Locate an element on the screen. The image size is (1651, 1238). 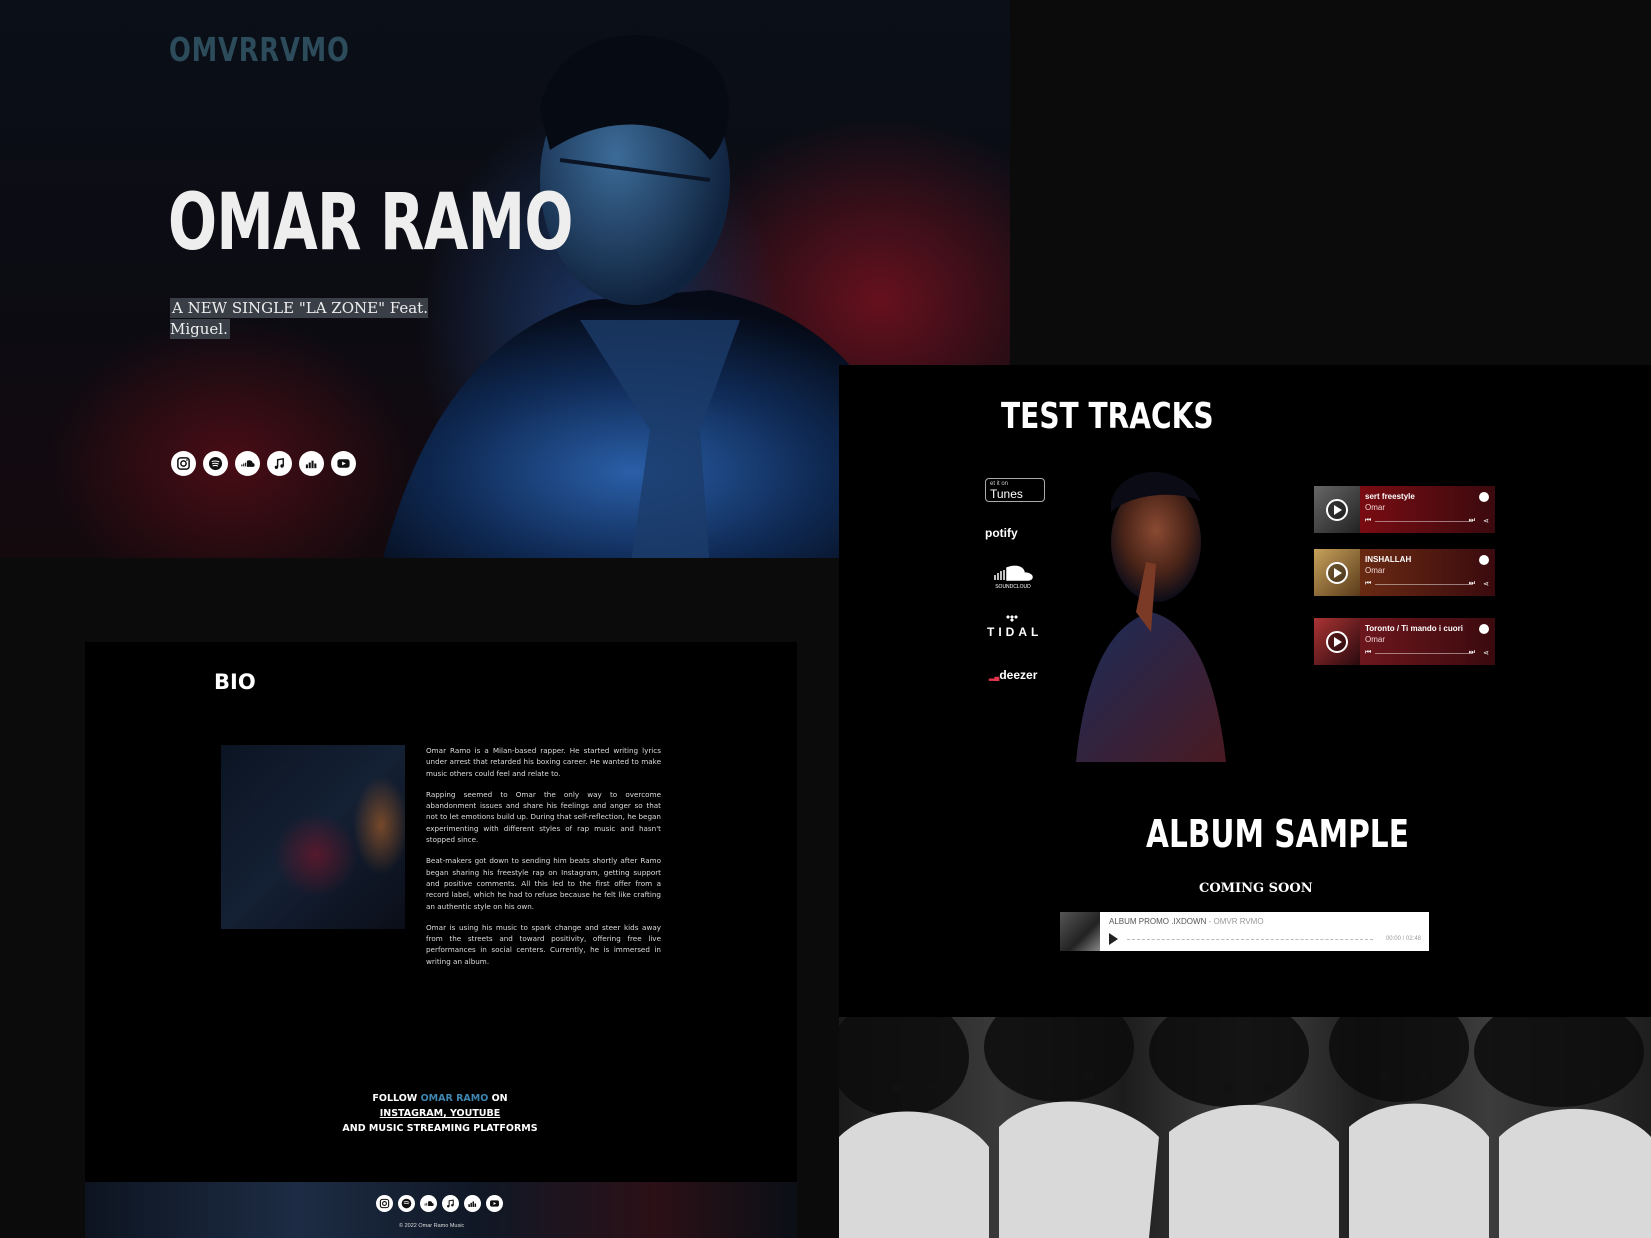
spotify-logo-link: potify is located at coordinates (1001, 533).